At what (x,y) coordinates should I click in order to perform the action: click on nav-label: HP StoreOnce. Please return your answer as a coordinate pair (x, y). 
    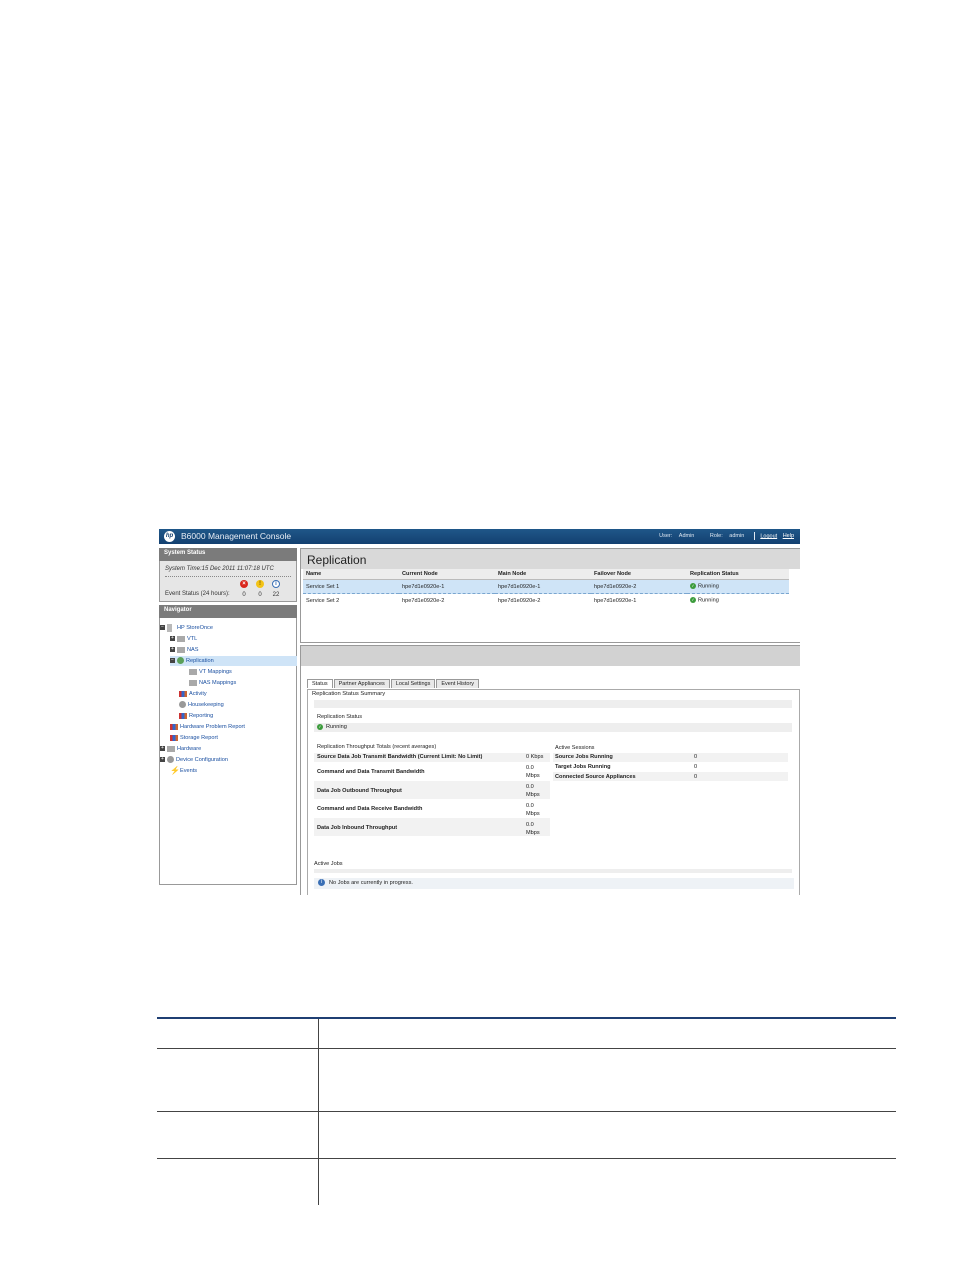
    Looking at the image, I should click on (195, 628).